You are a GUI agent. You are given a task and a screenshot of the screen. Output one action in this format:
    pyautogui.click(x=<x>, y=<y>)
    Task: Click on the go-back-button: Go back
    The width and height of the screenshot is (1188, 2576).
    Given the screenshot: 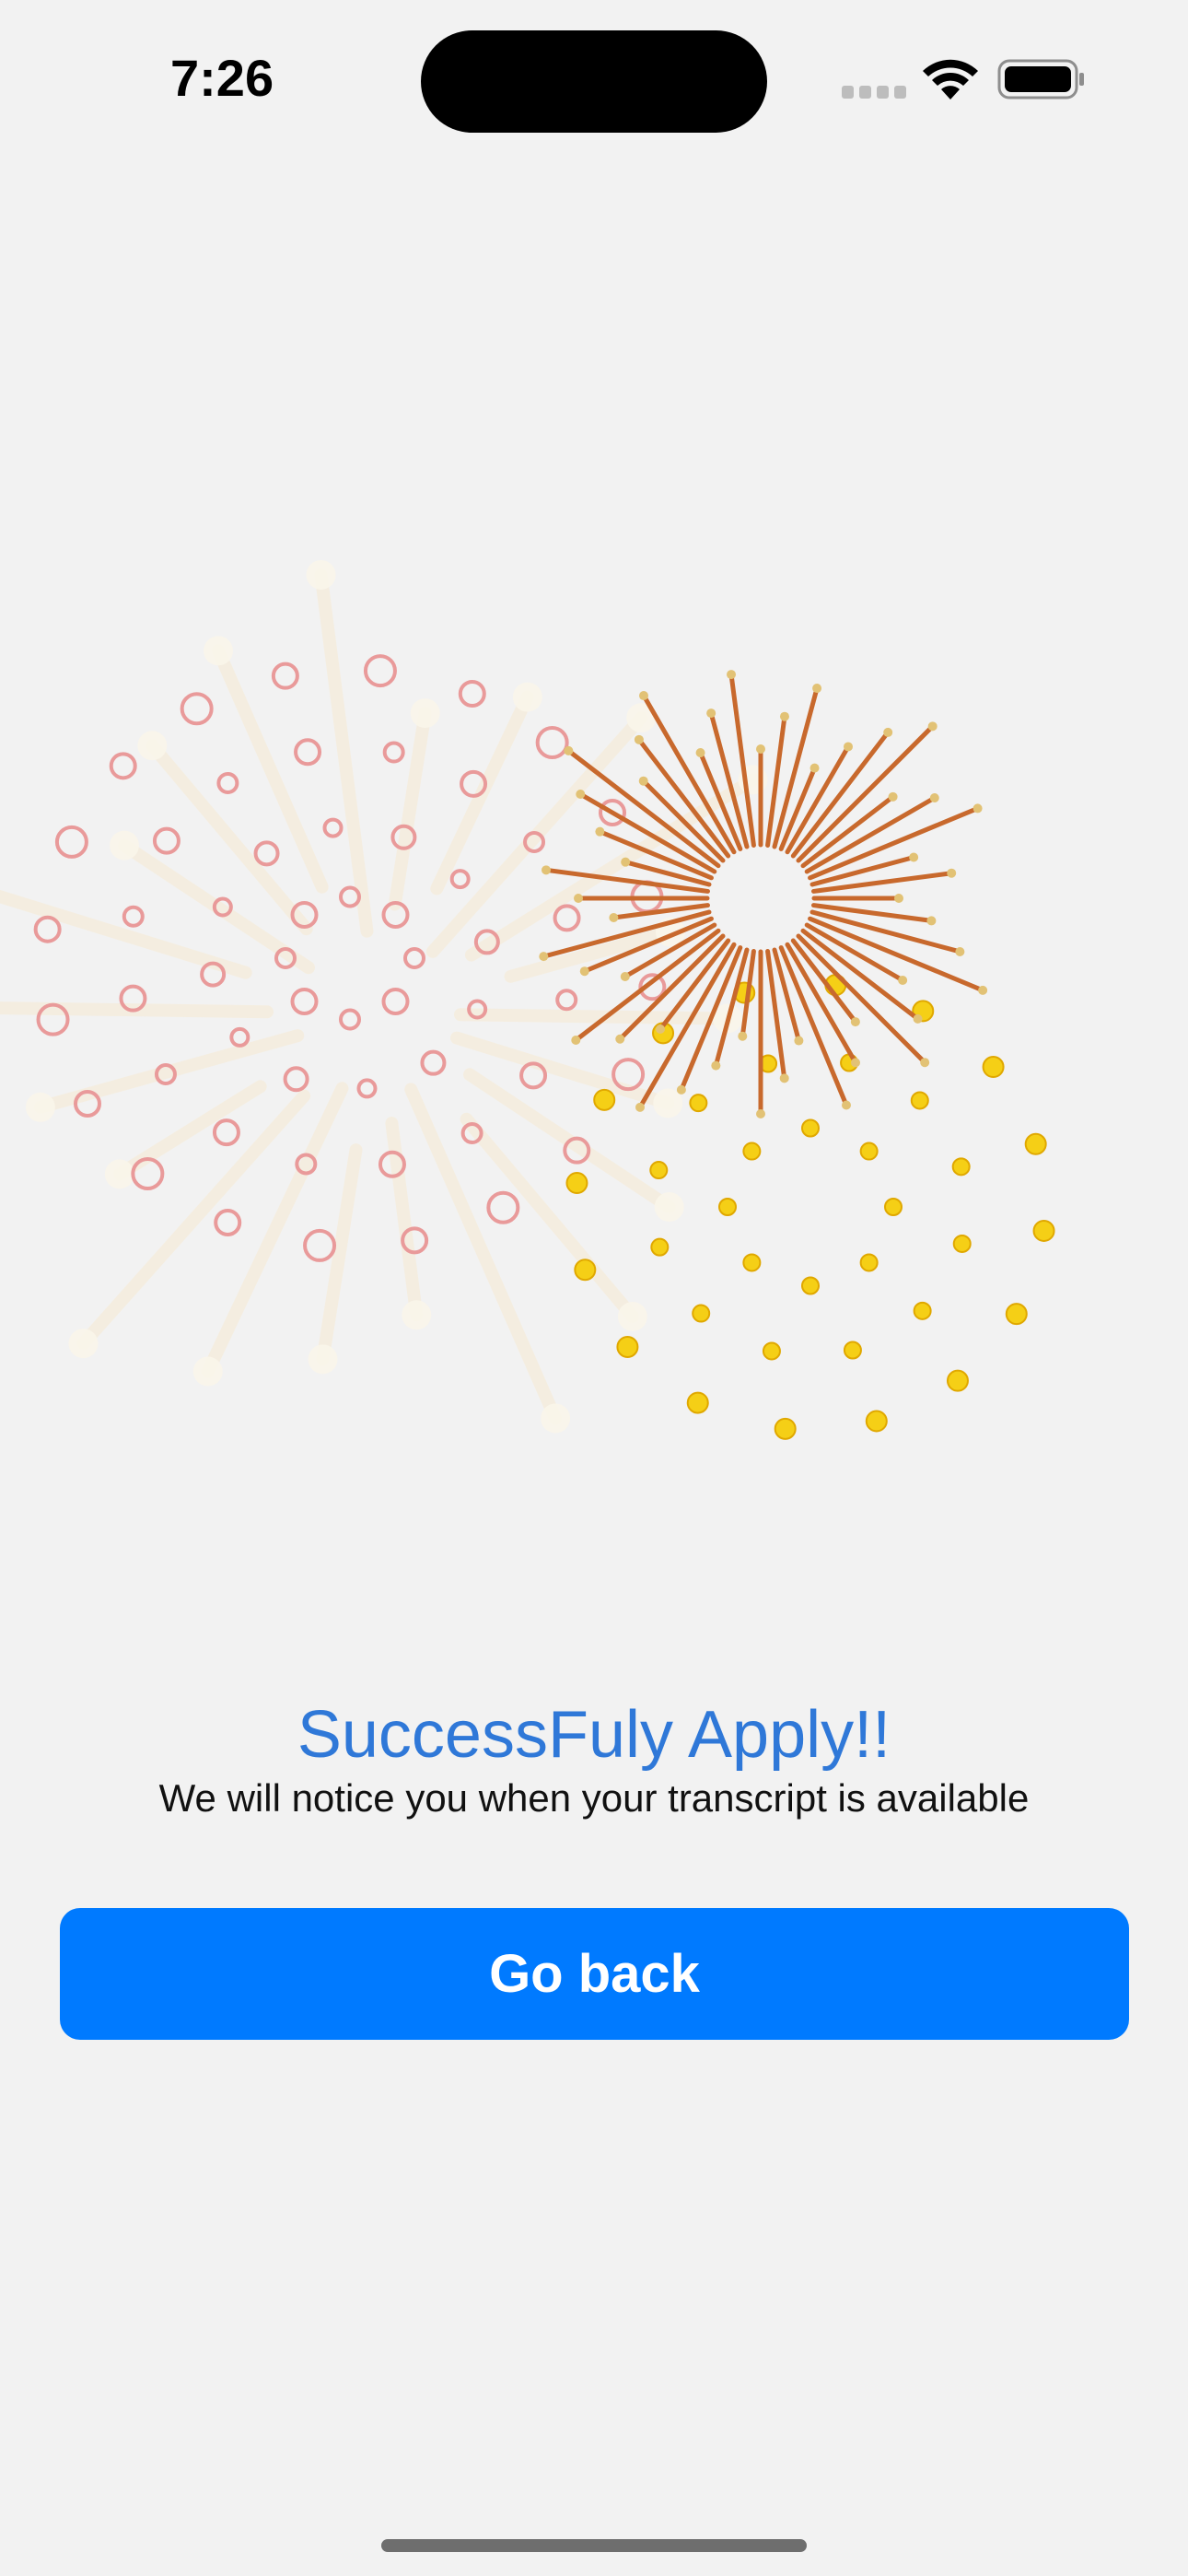 What is the action you would take?
    pyautogui.click(x=594, y=1974)
    